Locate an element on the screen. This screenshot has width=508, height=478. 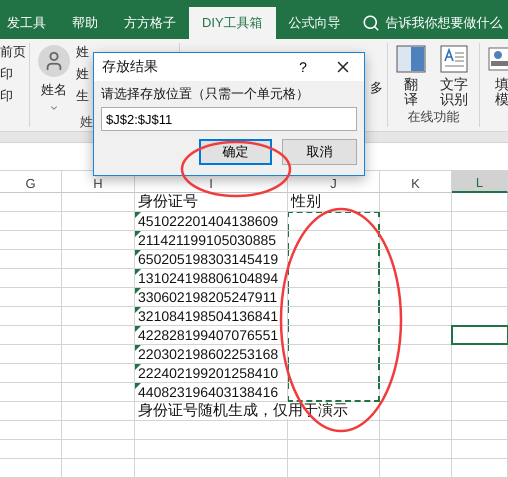
cell-text: 身份证号 is located at coordinates (168, 201).